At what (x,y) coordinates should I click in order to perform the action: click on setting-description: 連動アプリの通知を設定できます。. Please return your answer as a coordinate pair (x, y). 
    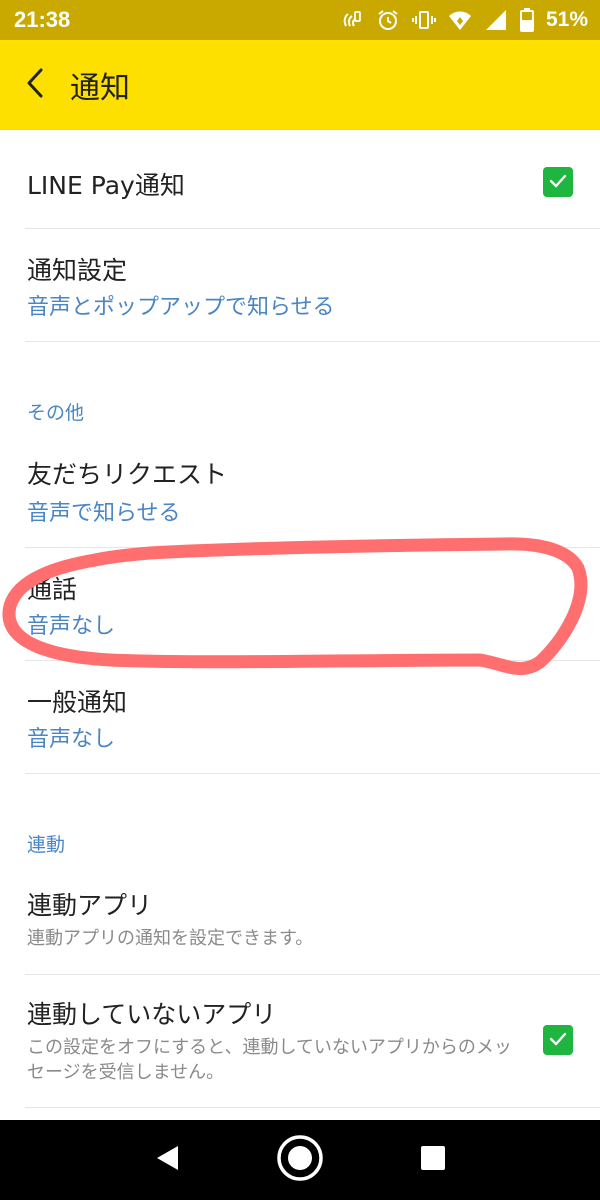
    Looking at the image, I should click on (170, 938).